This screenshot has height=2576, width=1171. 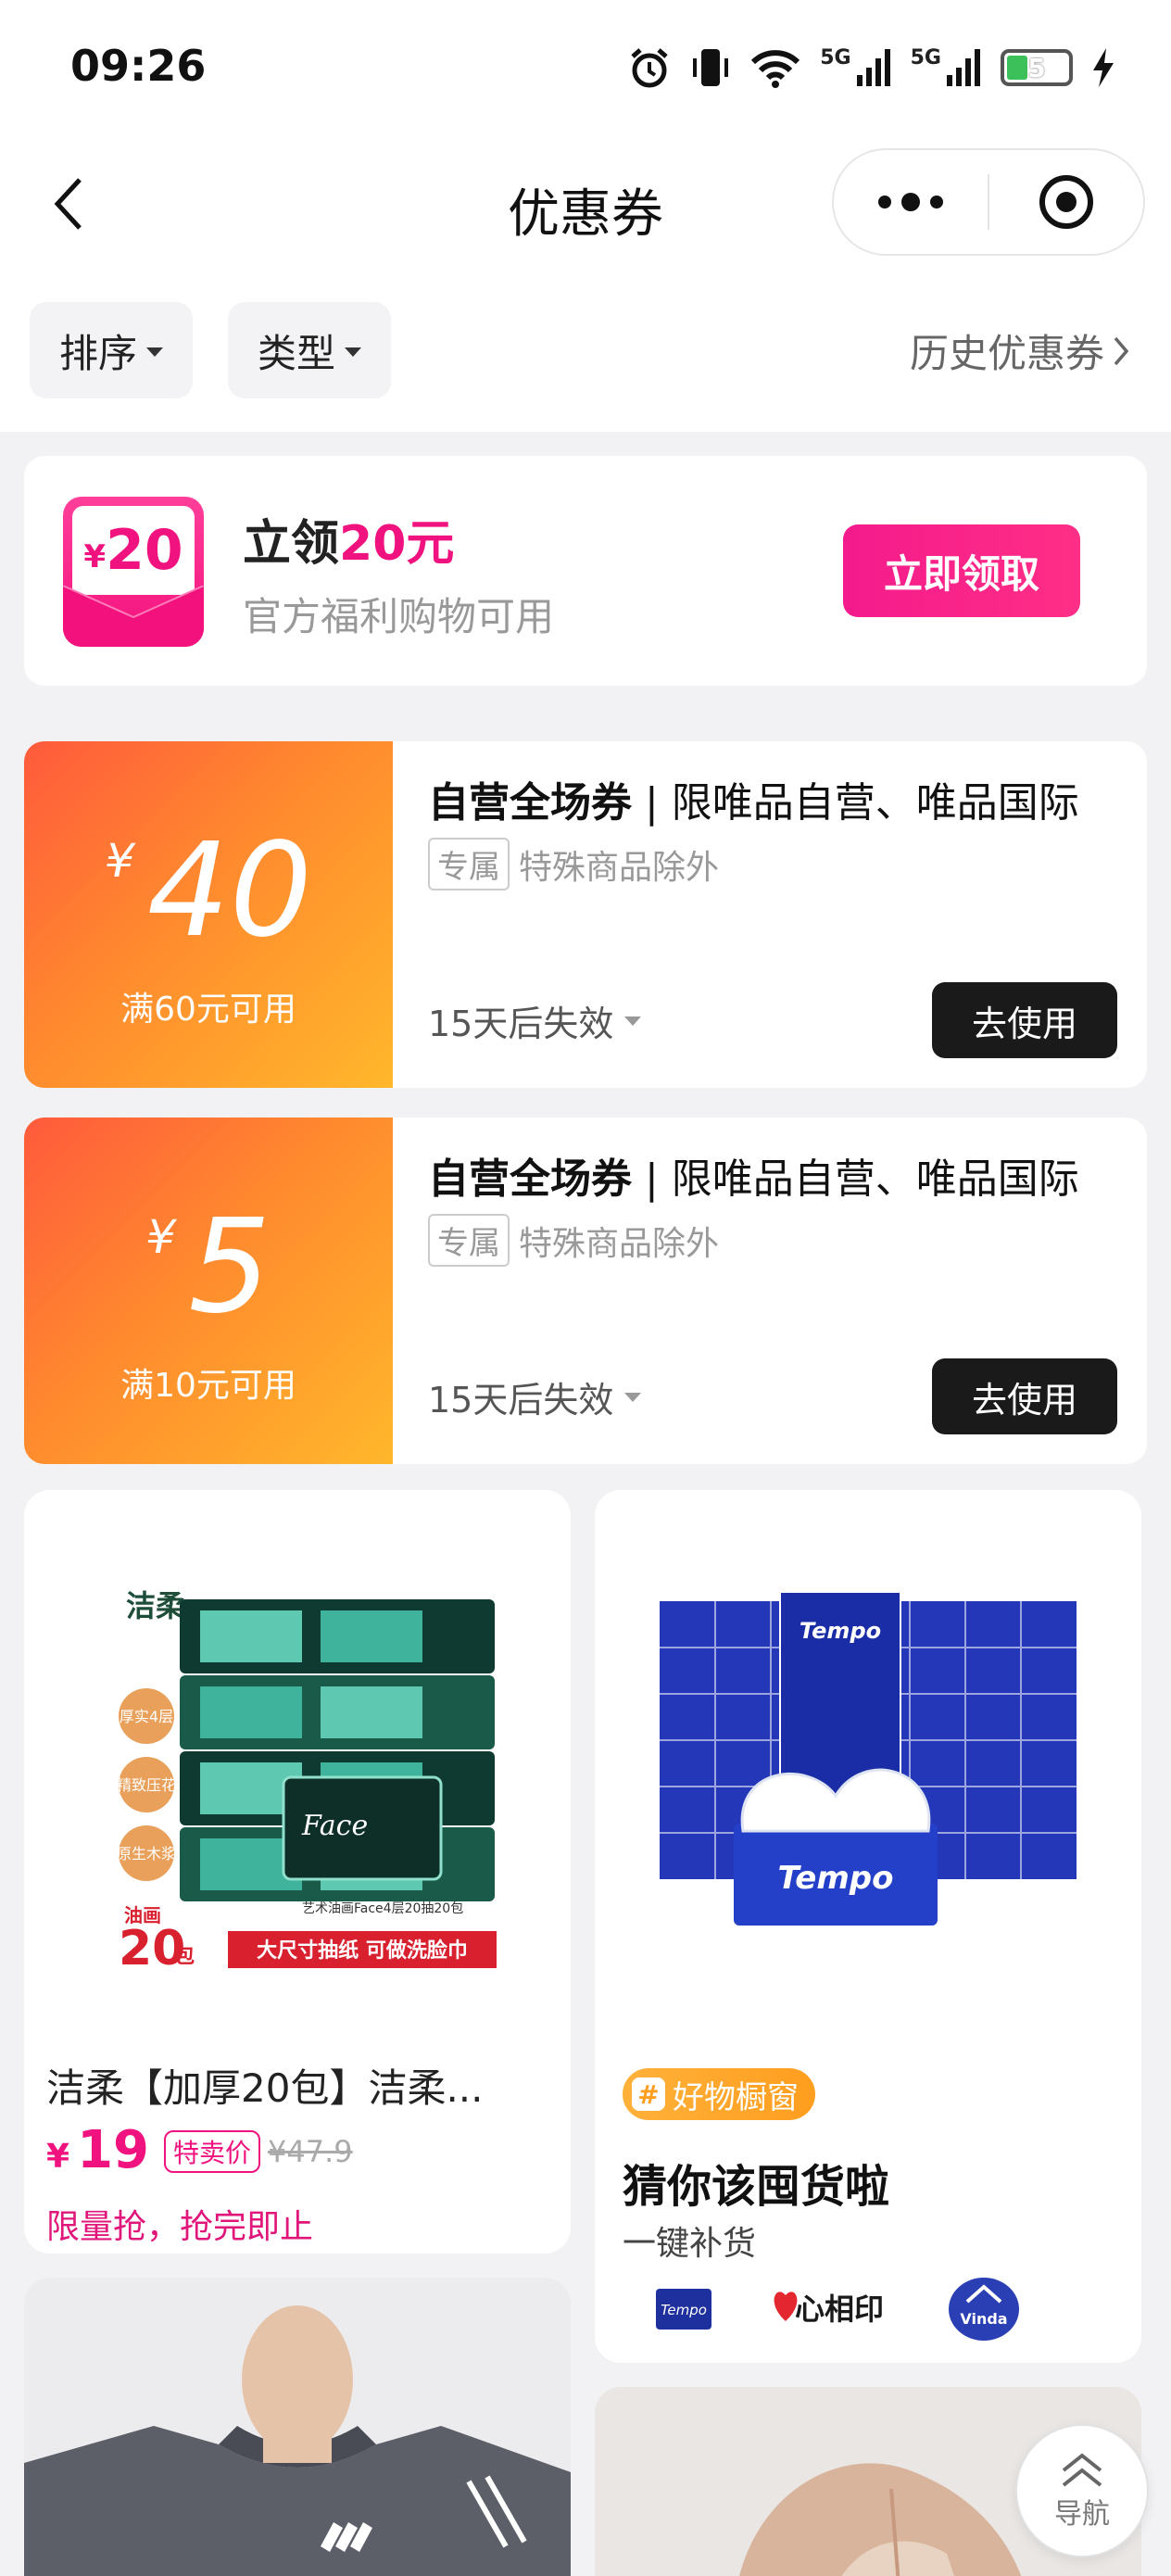 What do you see at coordinates (208, 1386) in the screenshot?
I see `coupon-condition: 满10元可用` at bounding box center [208, 1386].